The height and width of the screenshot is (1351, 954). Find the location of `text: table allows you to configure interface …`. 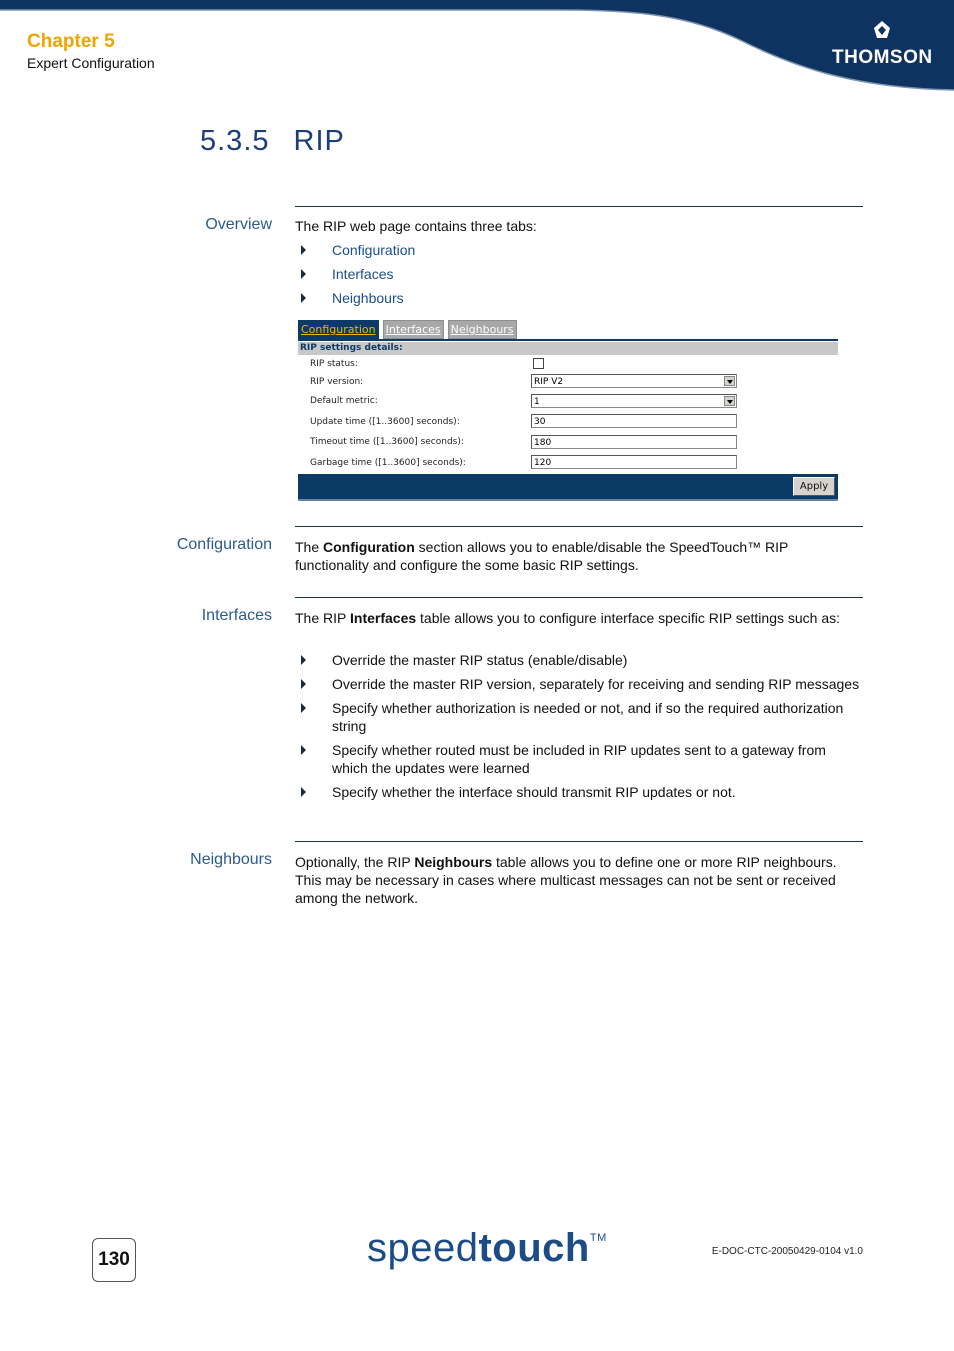

text: table allows you to configure interface … is located at coordinates (628, 618).